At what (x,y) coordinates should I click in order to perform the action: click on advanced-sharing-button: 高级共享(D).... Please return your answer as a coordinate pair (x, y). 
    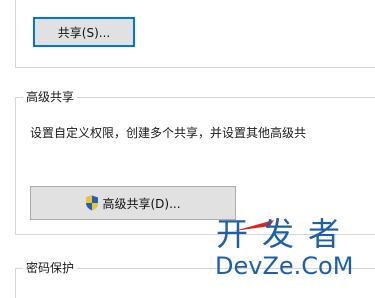
    Looking at the image, I should click on (133, 203).